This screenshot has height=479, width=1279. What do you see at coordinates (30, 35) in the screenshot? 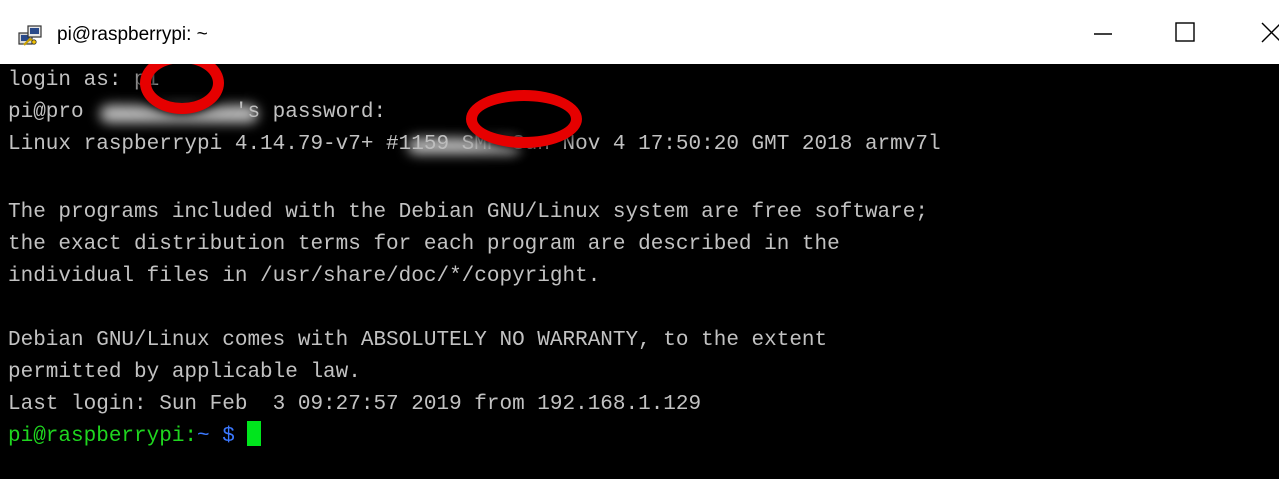
I see `putty-icon` at bounding box center [30, 35].